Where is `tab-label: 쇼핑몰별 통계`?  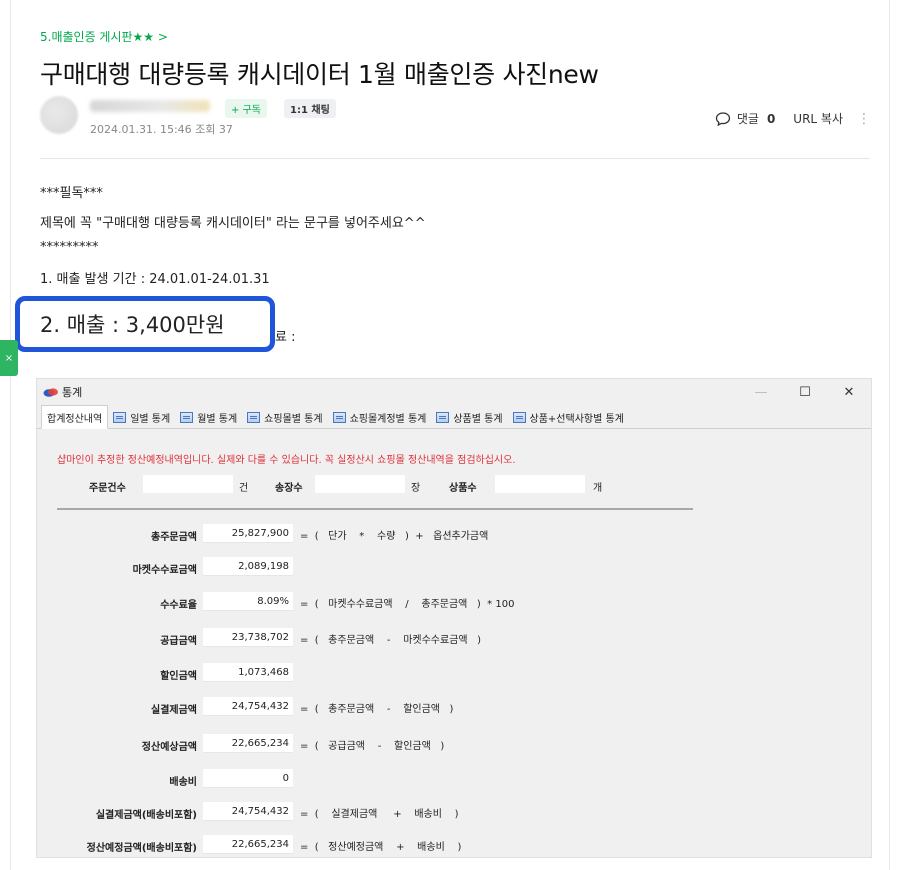
tab-label: 쇼핑몰별 통계 is located at coordinates (293, 419).